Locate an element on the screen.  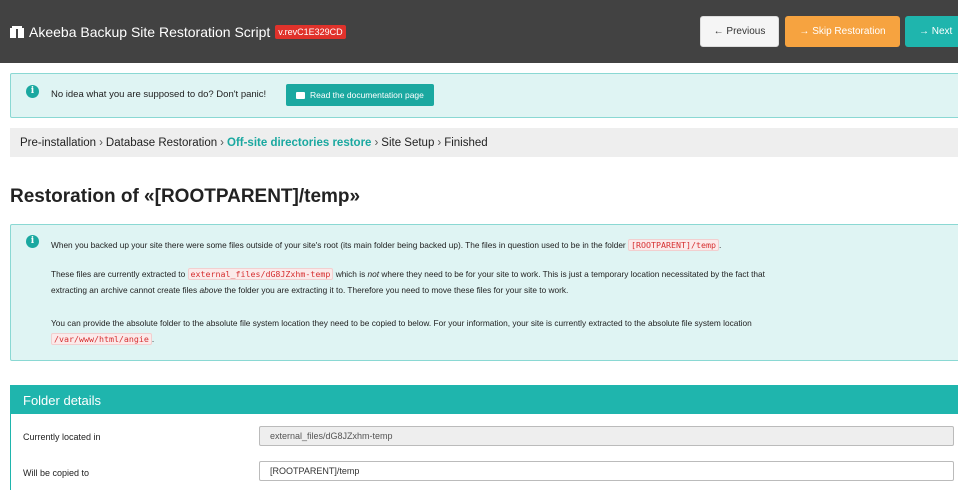
app-title: Akeeba Backup Site Restoration Script is located at coordinates (150, 32).